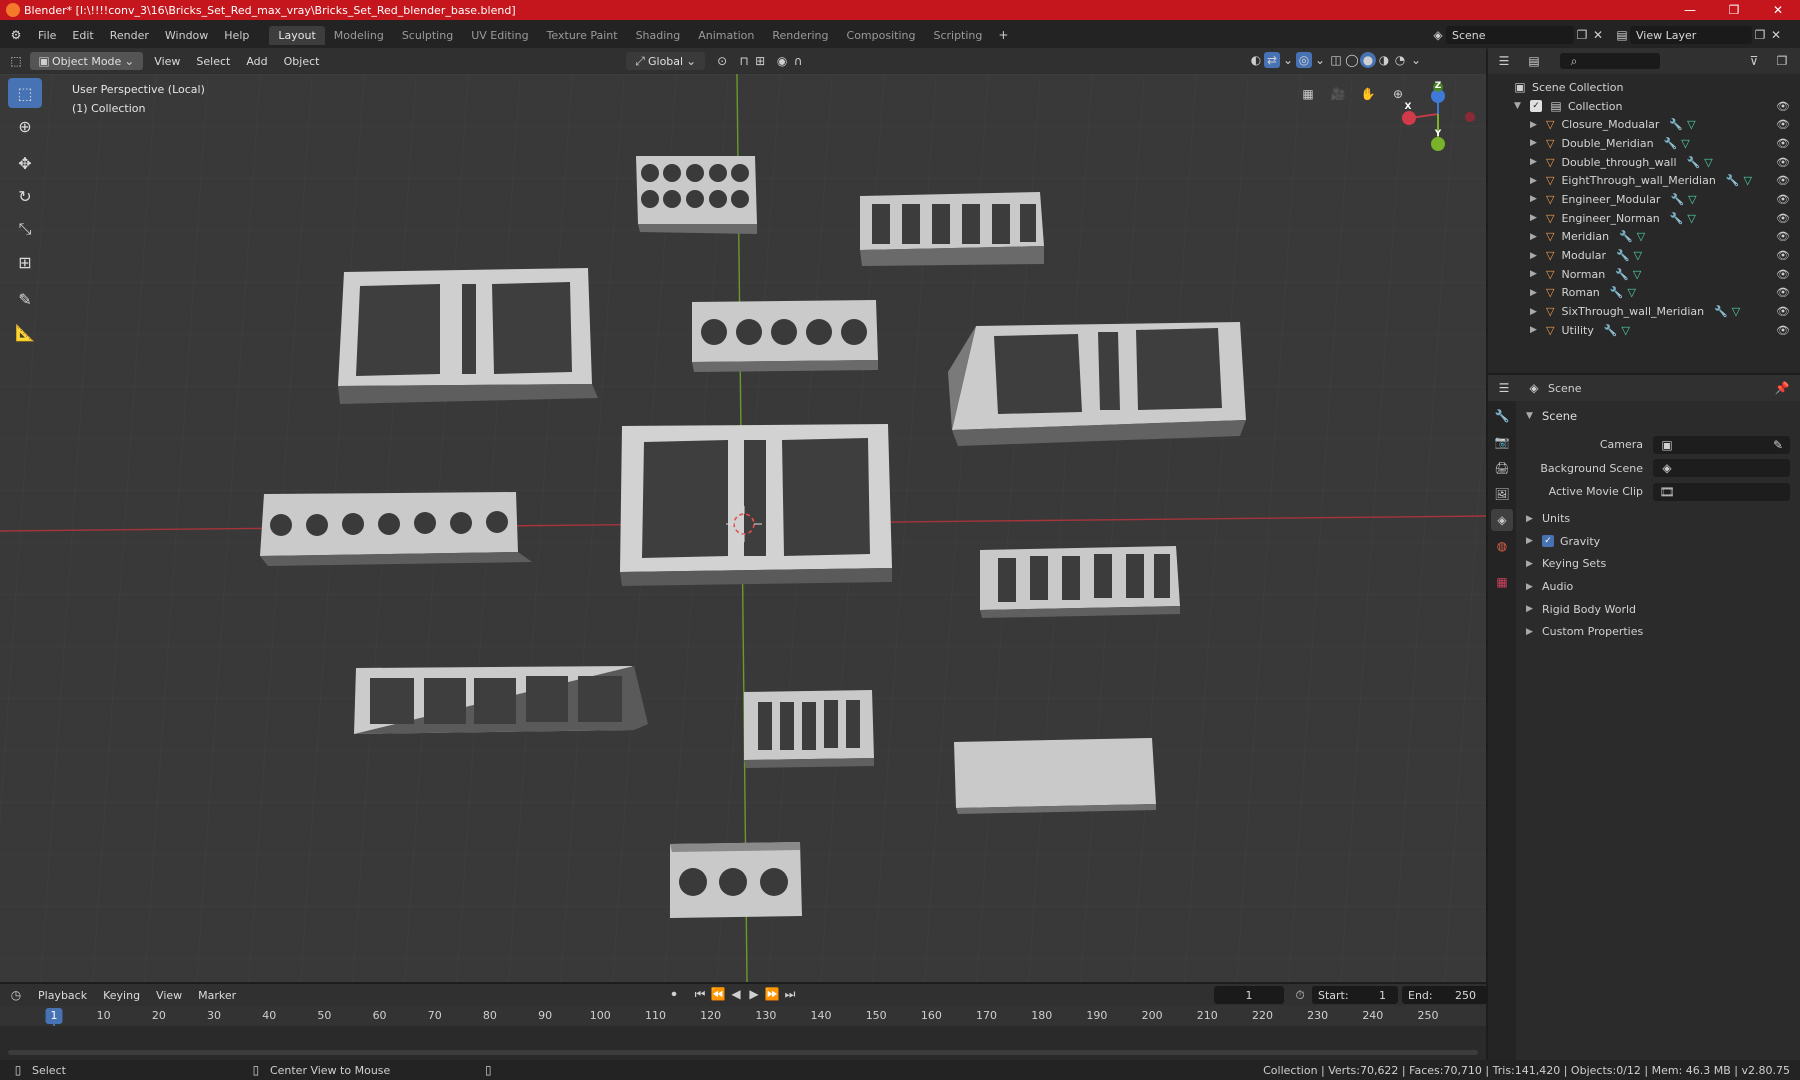 The width and height of the screenshot is (1800, 1080). Describe the element at coordinates (1734, 10) in the screenshot. I see `maximize-button: ❐` at that location.